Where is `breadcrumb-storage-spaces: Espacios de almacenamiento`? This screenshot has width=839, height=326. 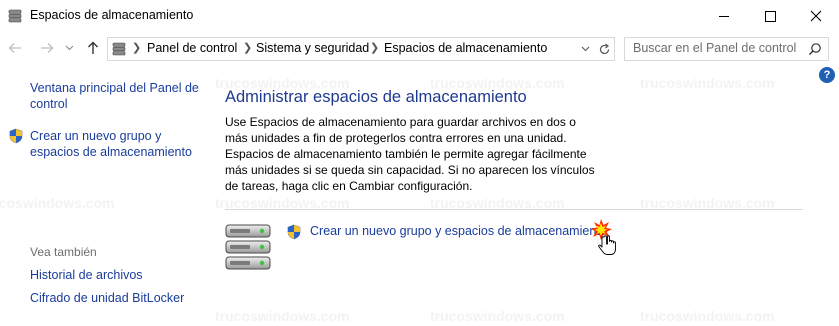
breadcrumb-storage-spaces: Espacios de almacenamiento is located at coordinates (465, 48).